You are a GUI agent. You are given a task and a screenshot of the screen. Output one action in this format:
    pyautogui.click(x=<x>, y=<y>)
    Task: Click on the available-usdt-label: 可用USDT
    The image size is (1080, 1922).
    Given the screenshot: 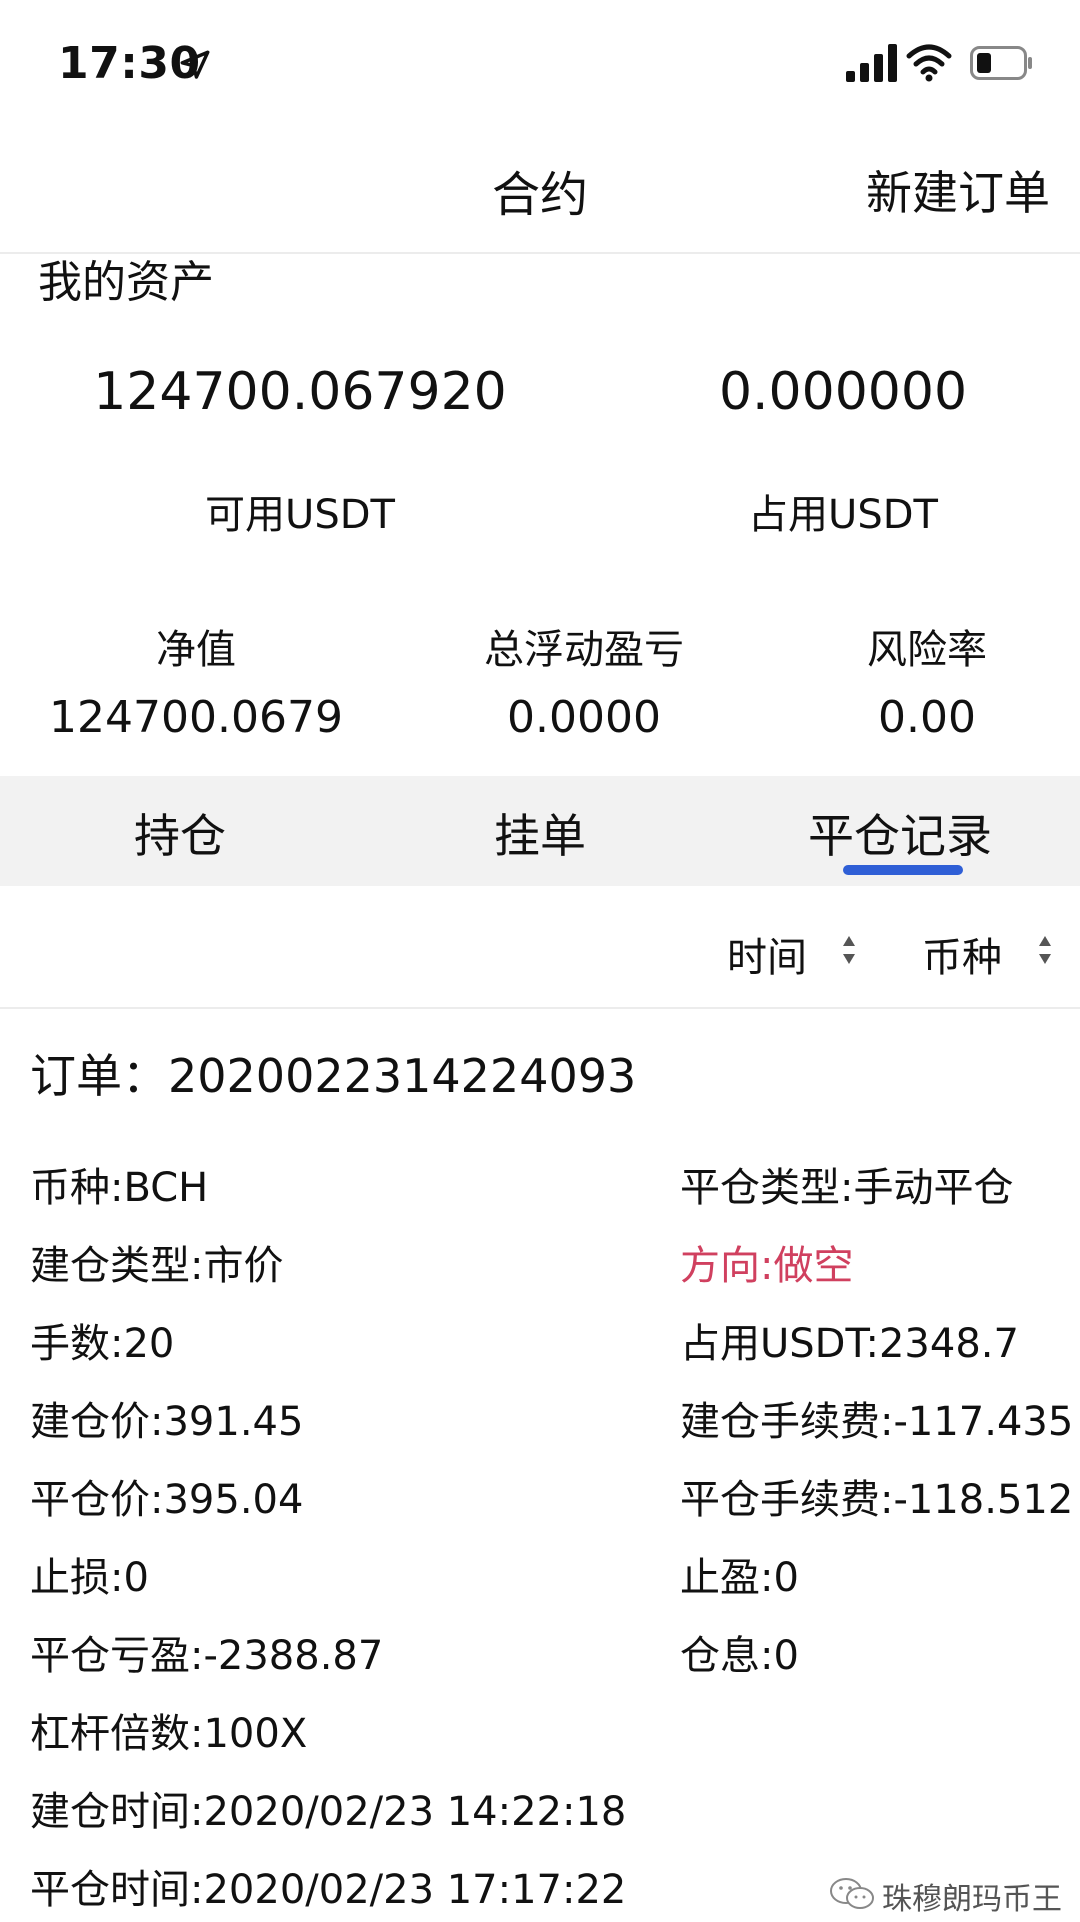 What is the action you would take?
    pyautogui.click(x=300, y=515)
    